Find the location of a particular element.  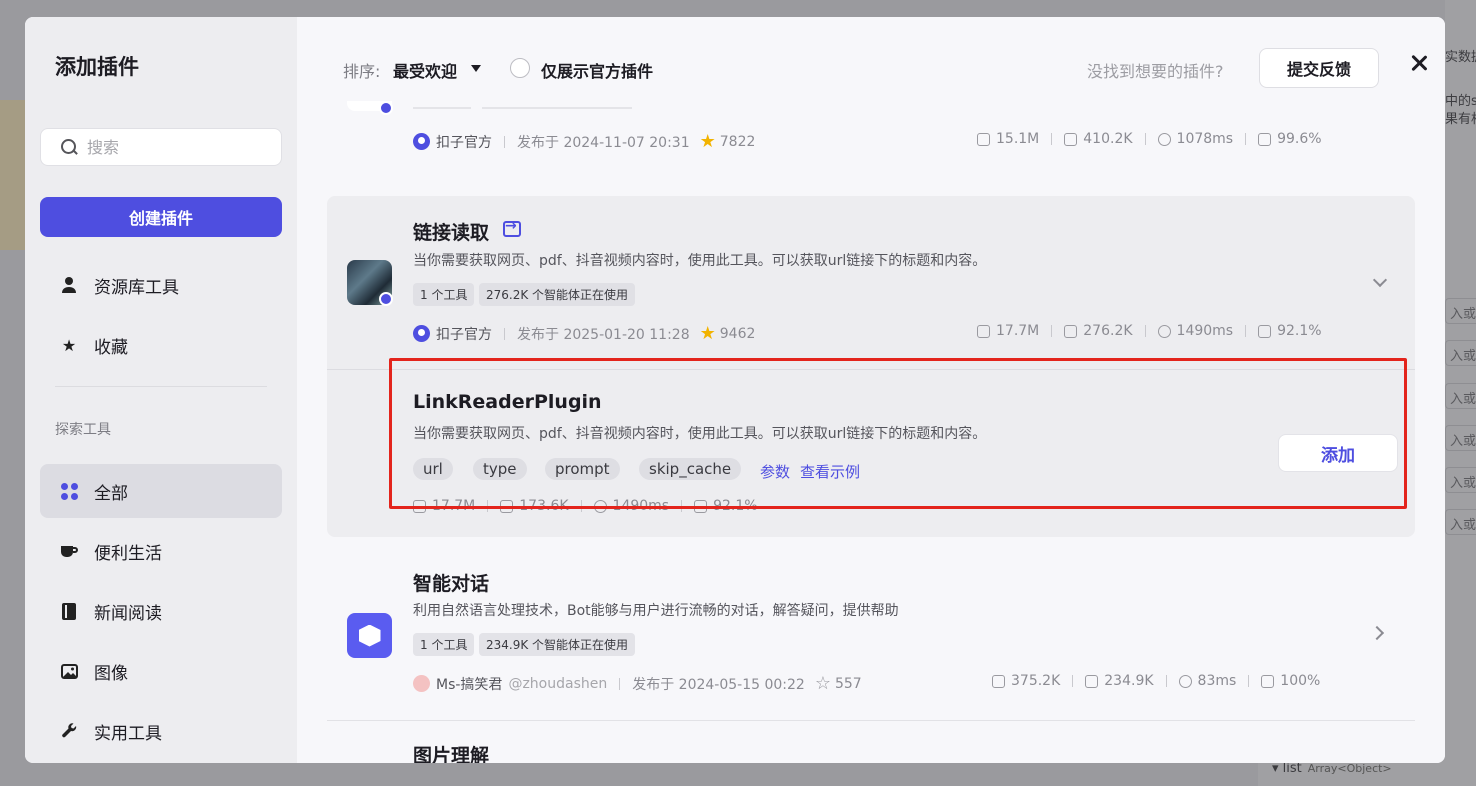

tool-param: prompt is located at coordinates (582, 469).